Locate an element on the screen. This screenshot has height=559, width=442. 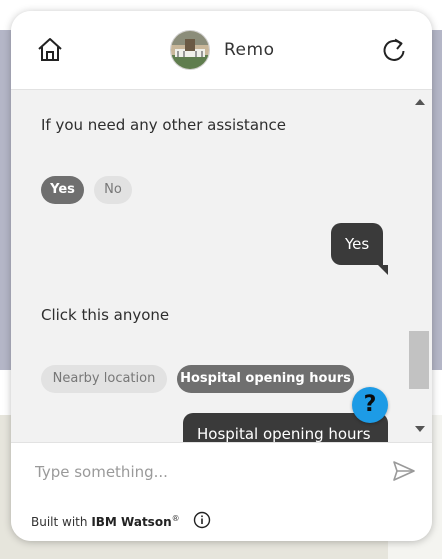
send-button is located at coordinates (404, 471).